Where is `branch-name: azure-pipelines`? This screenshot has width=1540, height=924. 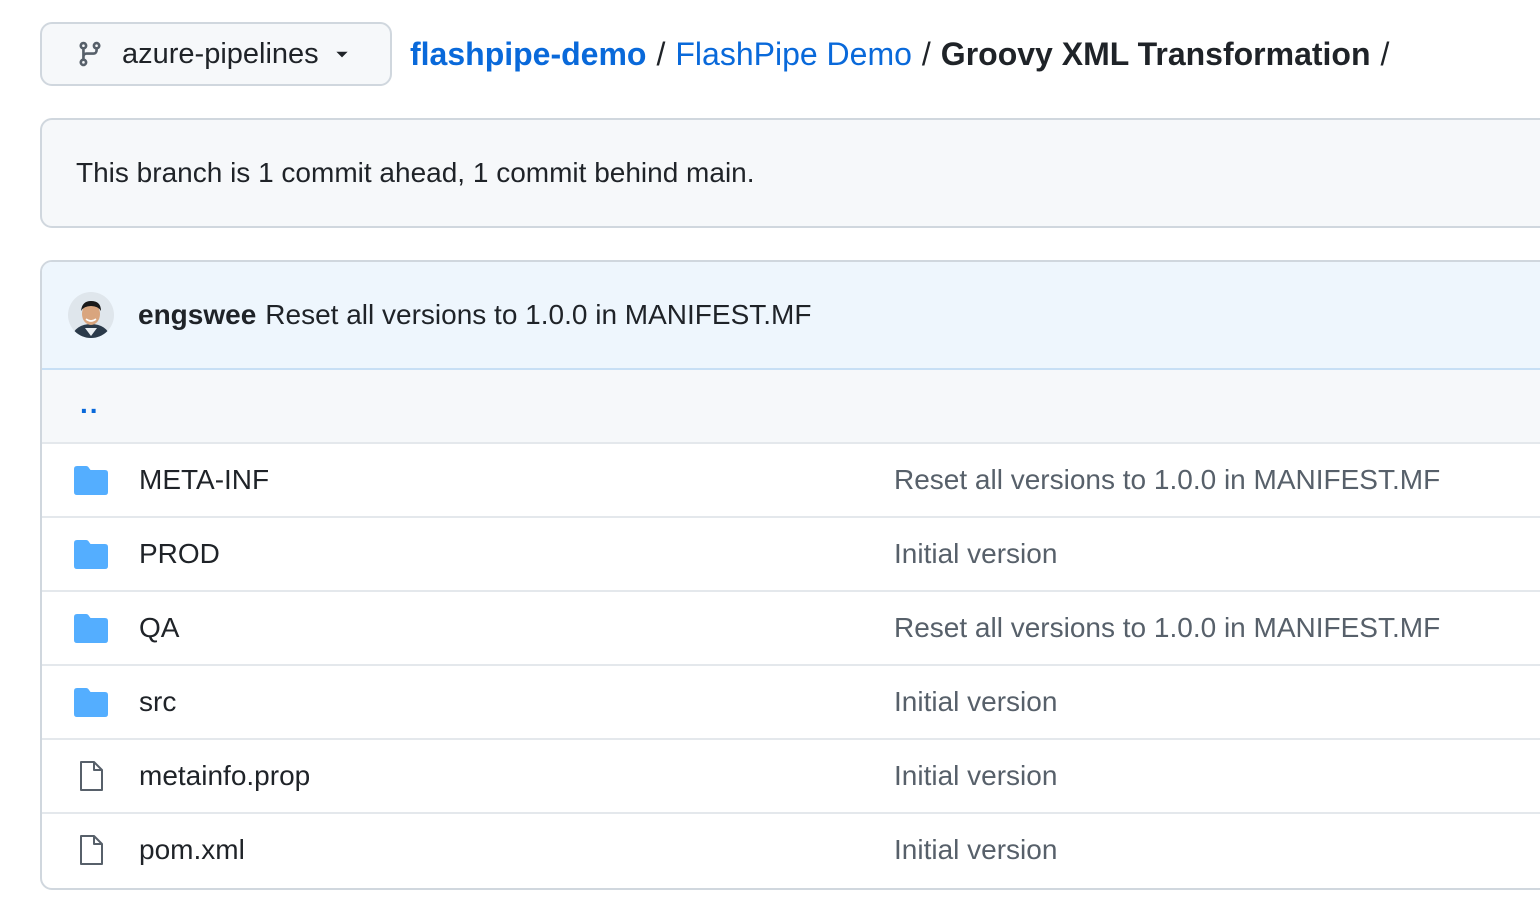
branch-name: azure-pipelines is located at coordinates (220, 53).